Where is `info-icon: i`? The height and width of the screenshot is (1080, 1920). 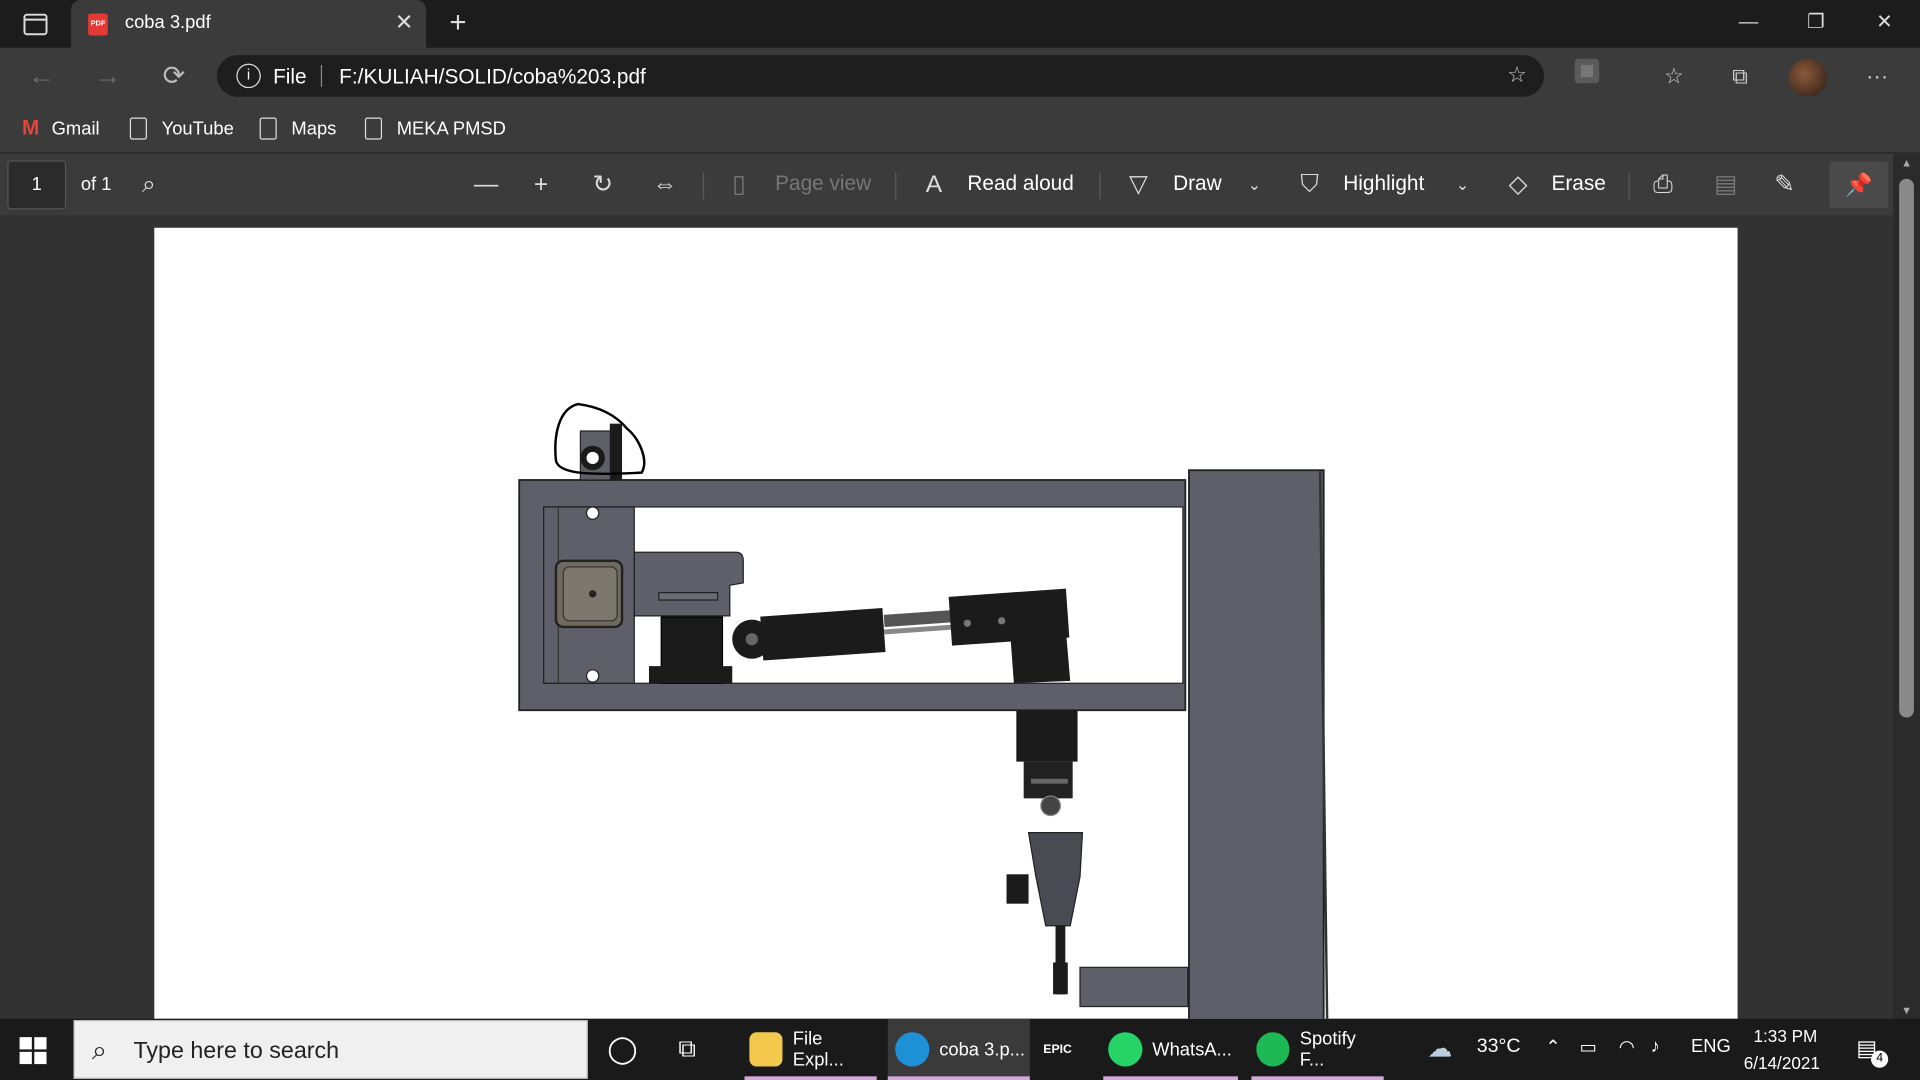
info-icon: i is located at coordinates (248, 76).